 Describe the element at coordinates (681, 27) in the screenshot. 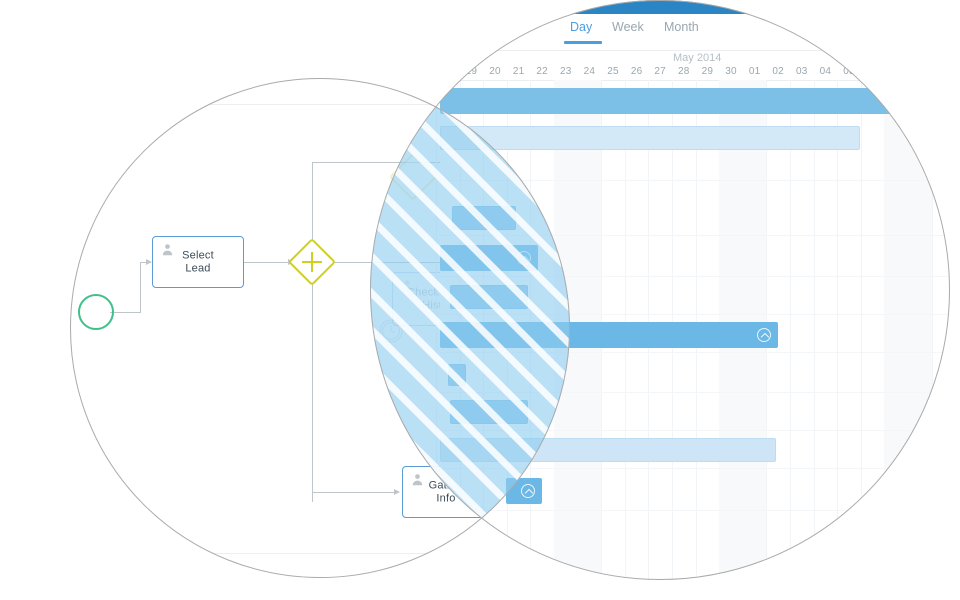

I see `tab-month: Month` at that location.